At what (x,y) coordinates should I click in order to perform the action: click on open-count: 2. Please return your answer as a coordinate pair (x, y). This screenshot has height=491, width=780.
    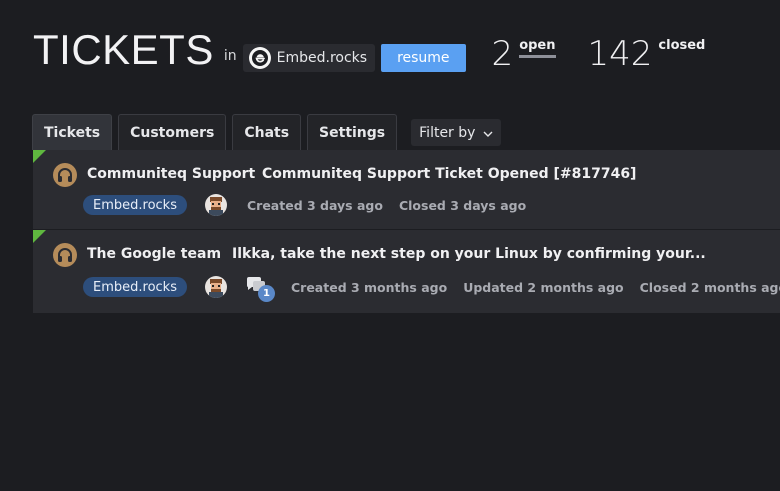
    Looking at the image, I should click on (502, 54).